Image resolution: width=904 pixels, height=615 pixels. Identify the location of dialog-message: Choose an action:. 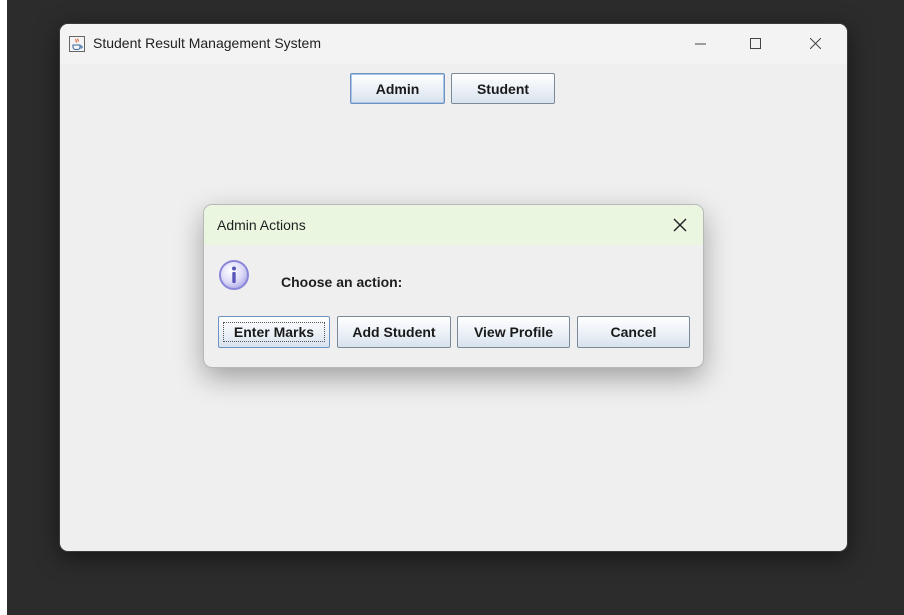
(342, 282).